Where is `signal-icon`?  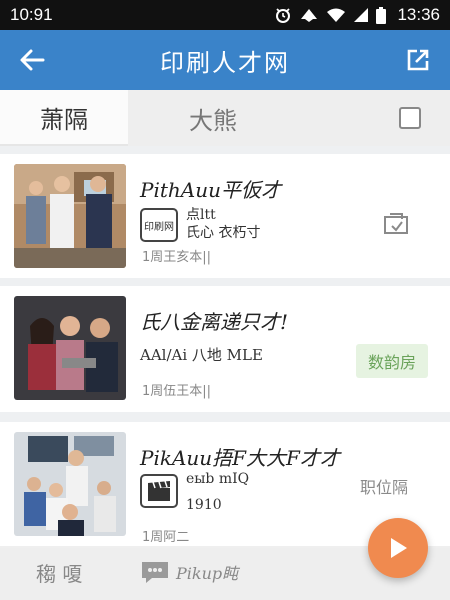
signal-icon is located at coordinates (361, 15).